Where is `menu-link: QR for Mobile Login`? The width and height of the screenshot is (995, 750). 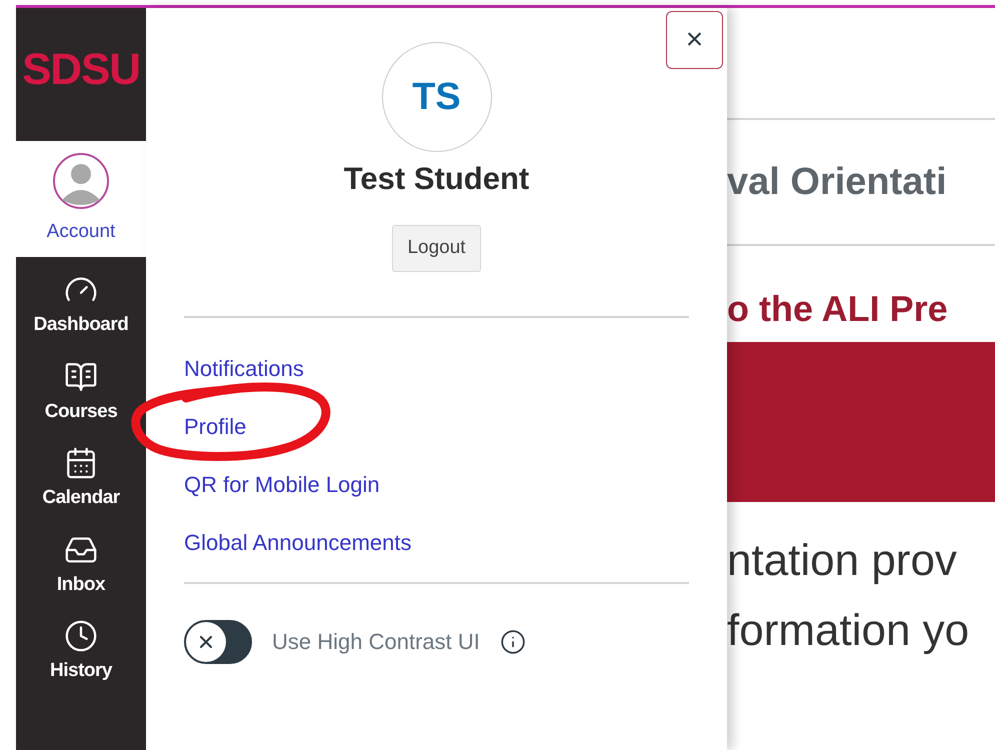
menu-link: QR for Mobile Login is located at coordinates (282, 484).